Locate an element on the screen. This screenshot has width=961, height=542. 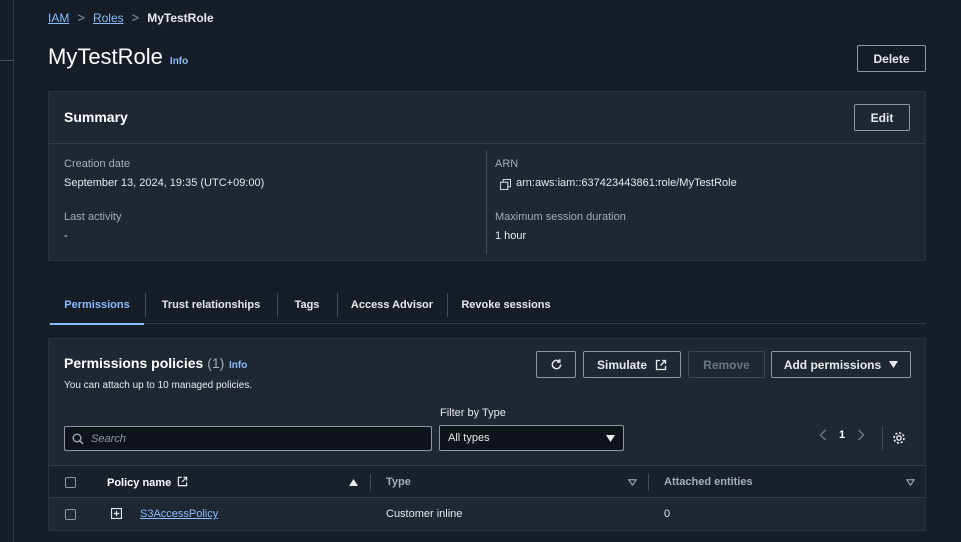
refresh-icon is located at coordinates (556, 364).